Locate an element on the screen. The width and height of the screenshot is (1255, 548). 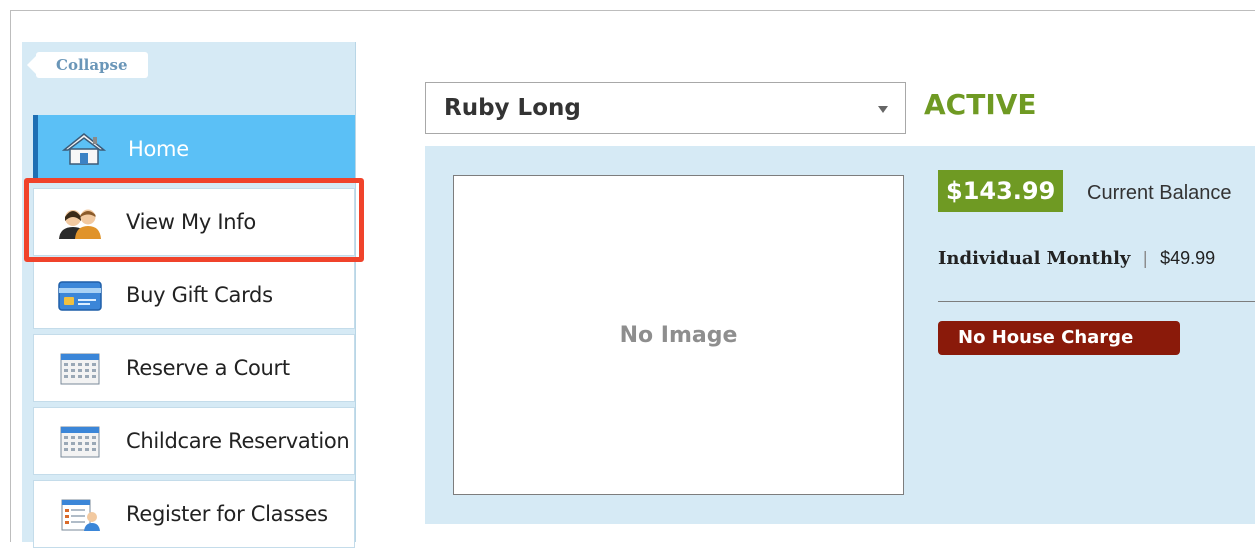
sidebar-item-view-my-info: View My Info is located at coordinates (194, 222).